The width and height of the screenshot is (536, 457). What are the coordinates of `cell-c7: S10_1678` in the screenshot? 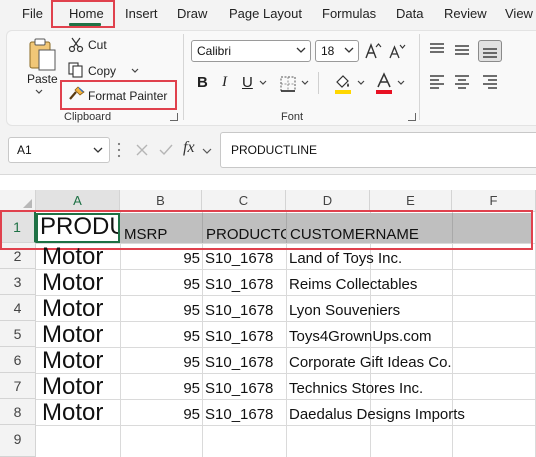 It's located at (245, 388).